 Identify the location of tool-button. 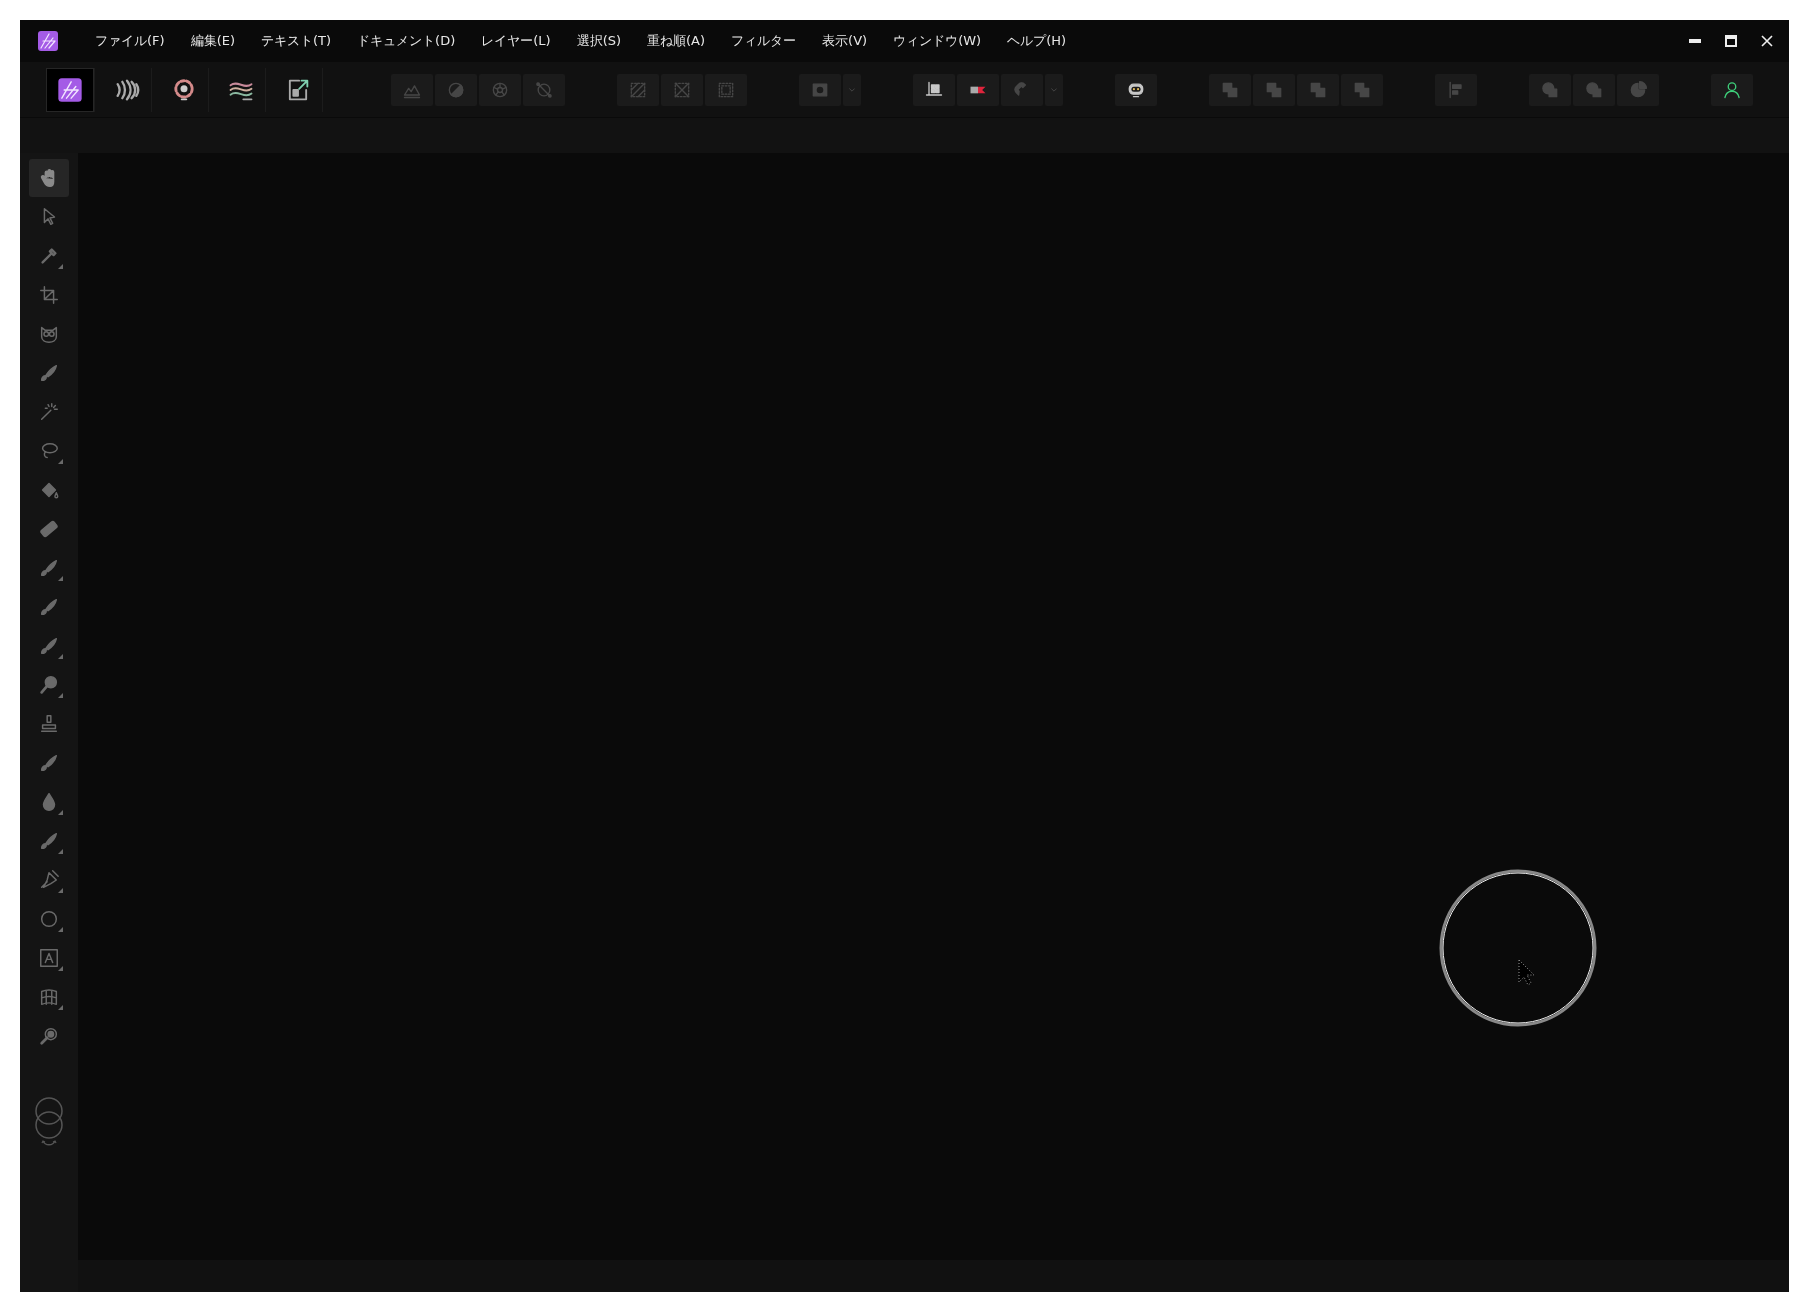
(49, 178).